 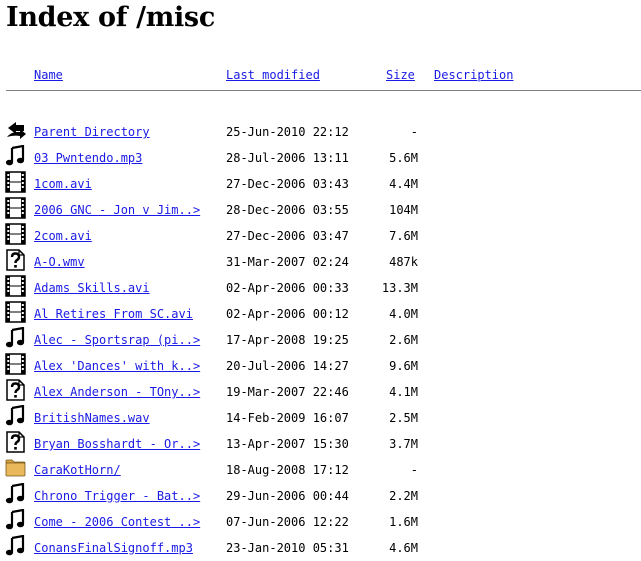 I want to click on size-value: 4.6M, so click(x=403, y=548).